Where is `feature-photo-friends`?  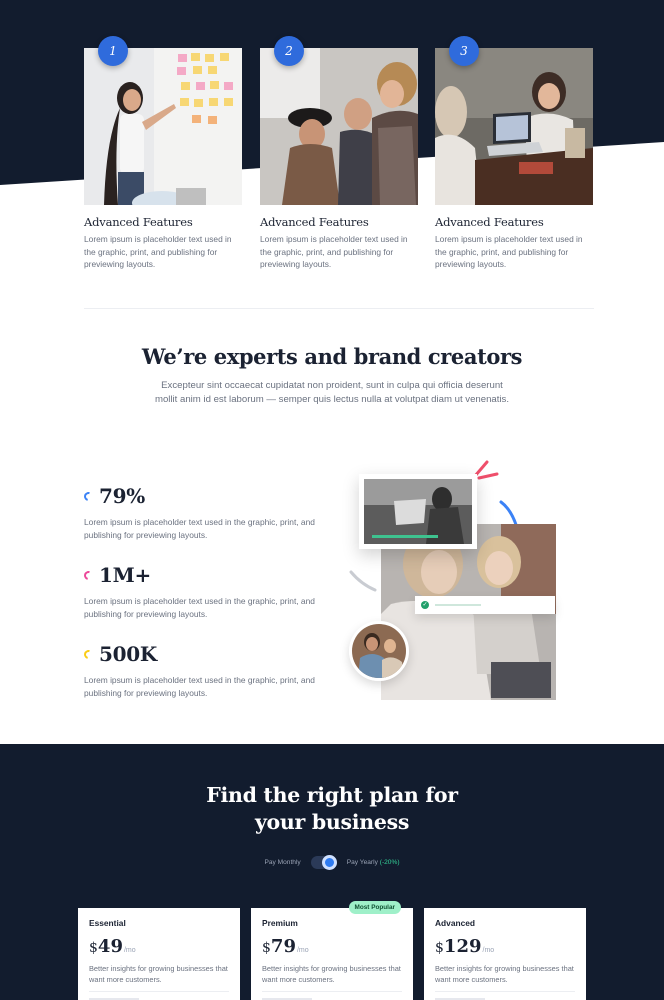
feature-photo-friends is located at coordinates (339, 126).